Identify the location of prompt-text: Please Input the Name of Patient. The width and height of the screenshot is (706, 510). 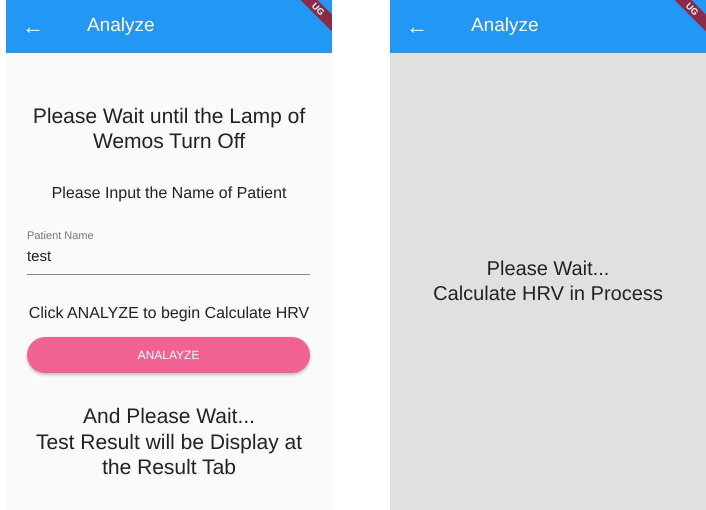
(169, 194).